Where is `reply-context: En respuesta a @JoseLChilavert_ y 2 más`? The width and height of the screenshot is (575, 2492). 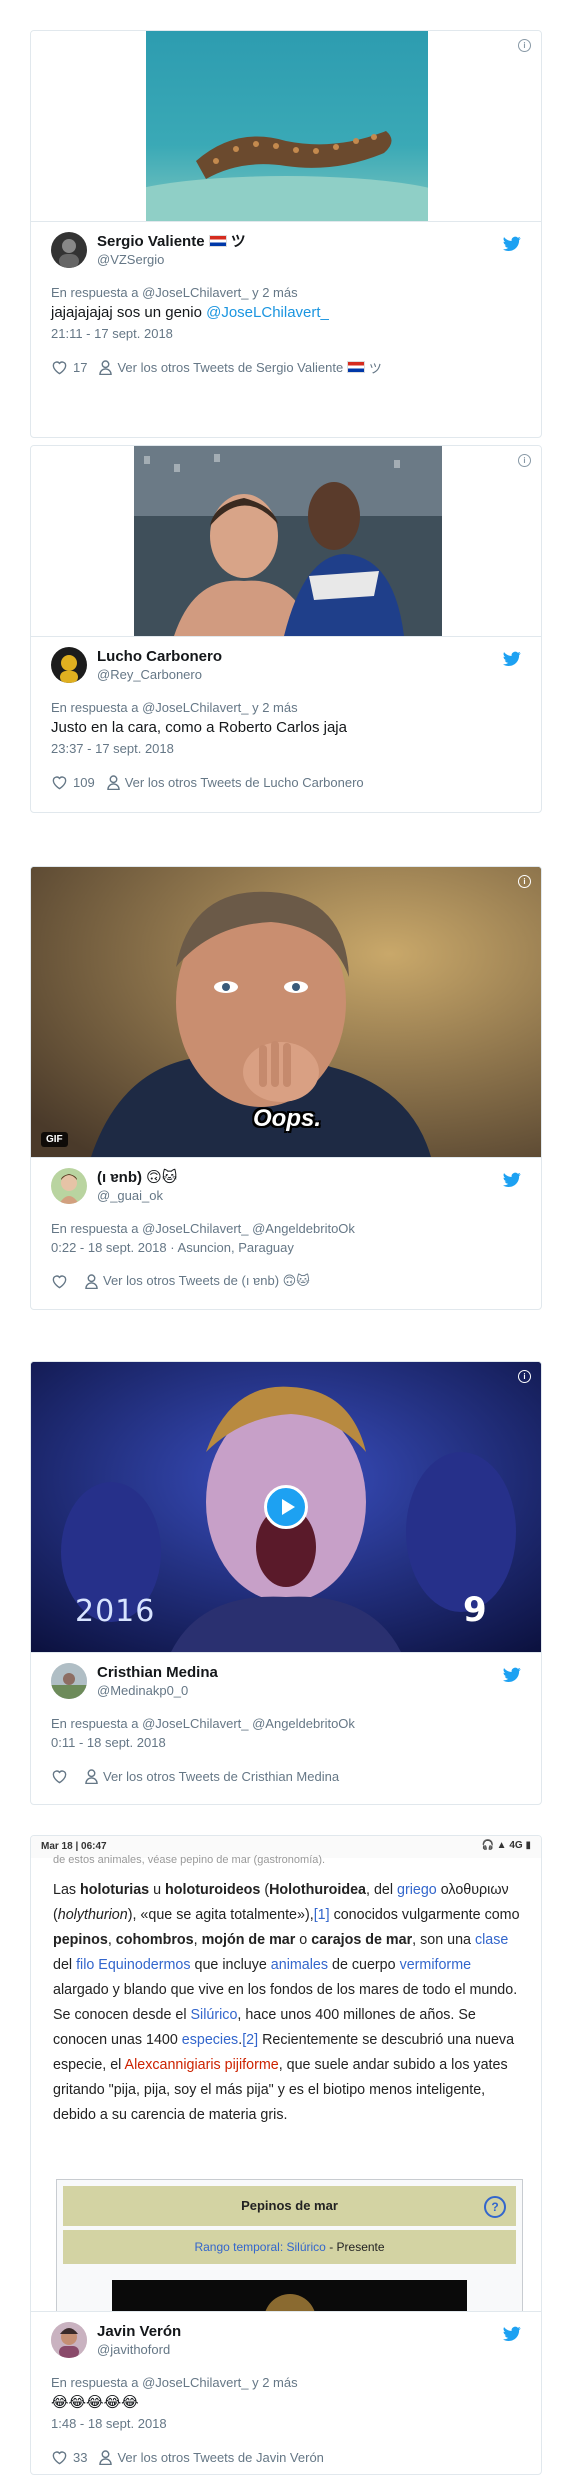 reply-context: En respuesta a @JoseLChilavert_ y 2 más is located at coordinates (174, 292).